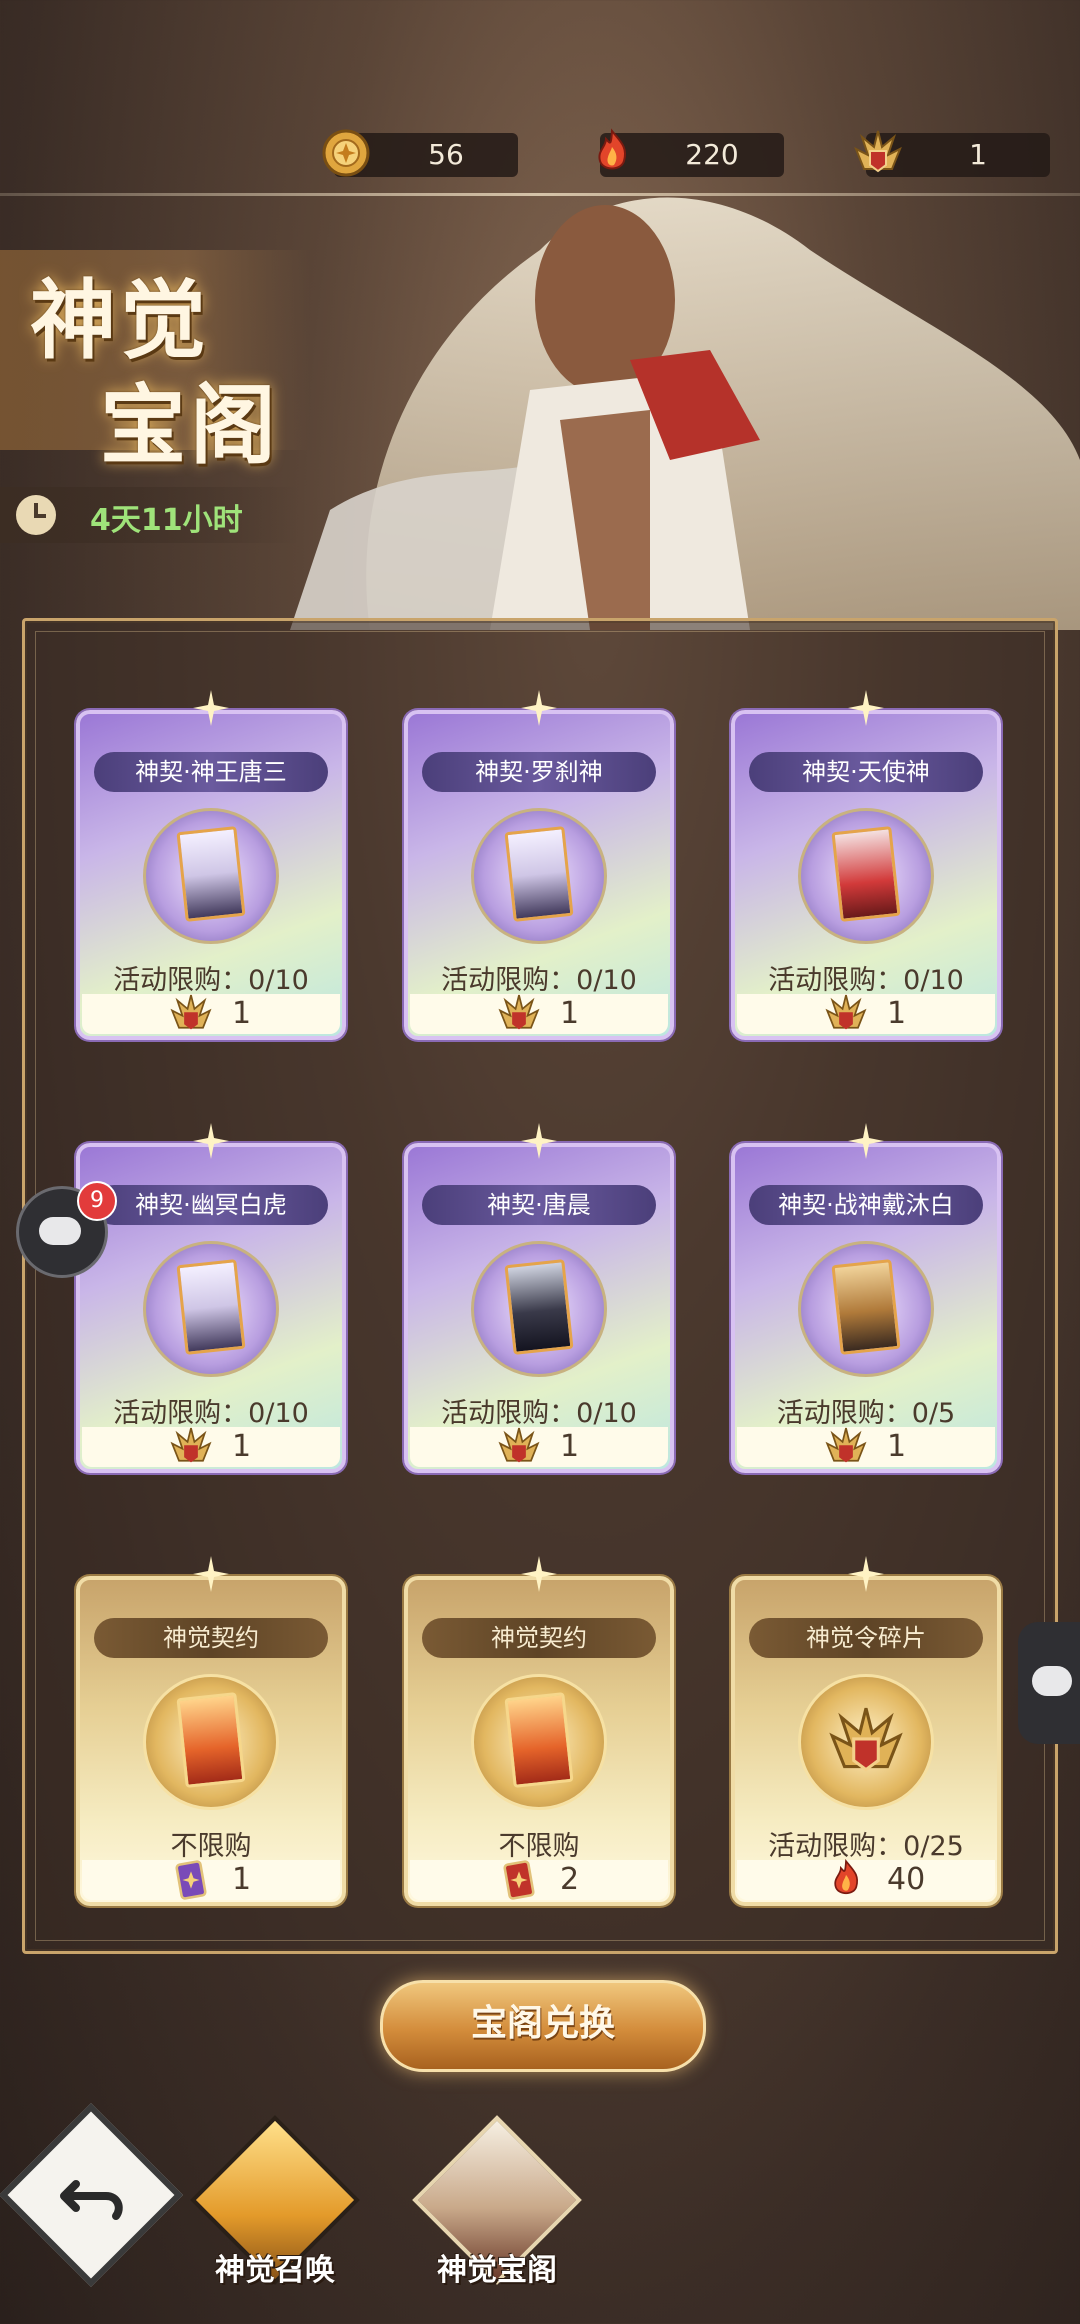  Describe the element at coordinates (275, 2207) in the screenshot. I see `nav-summon: 神觉召唤` at that location.